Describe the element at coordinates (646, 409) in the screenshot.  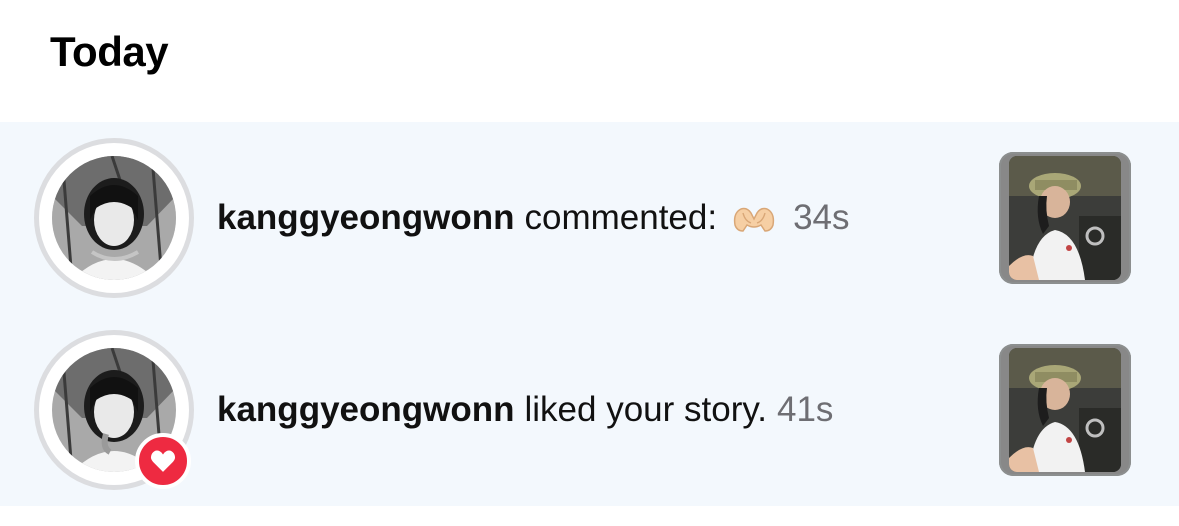
I see `notification-action: liked your story.` at that location.